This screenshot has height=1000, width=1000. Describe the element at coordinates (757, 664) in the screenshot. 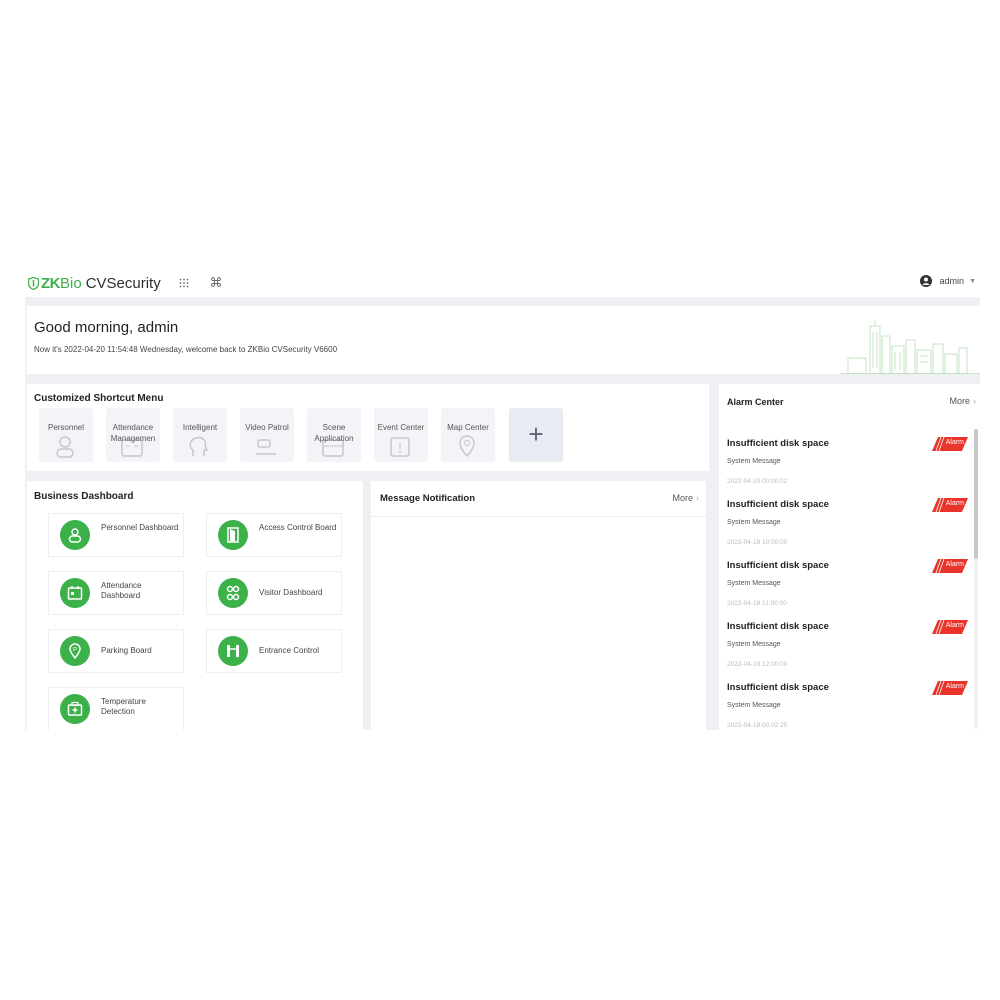

I see `alarm-item-time: 2022-04-19 12:00:00` at that location.